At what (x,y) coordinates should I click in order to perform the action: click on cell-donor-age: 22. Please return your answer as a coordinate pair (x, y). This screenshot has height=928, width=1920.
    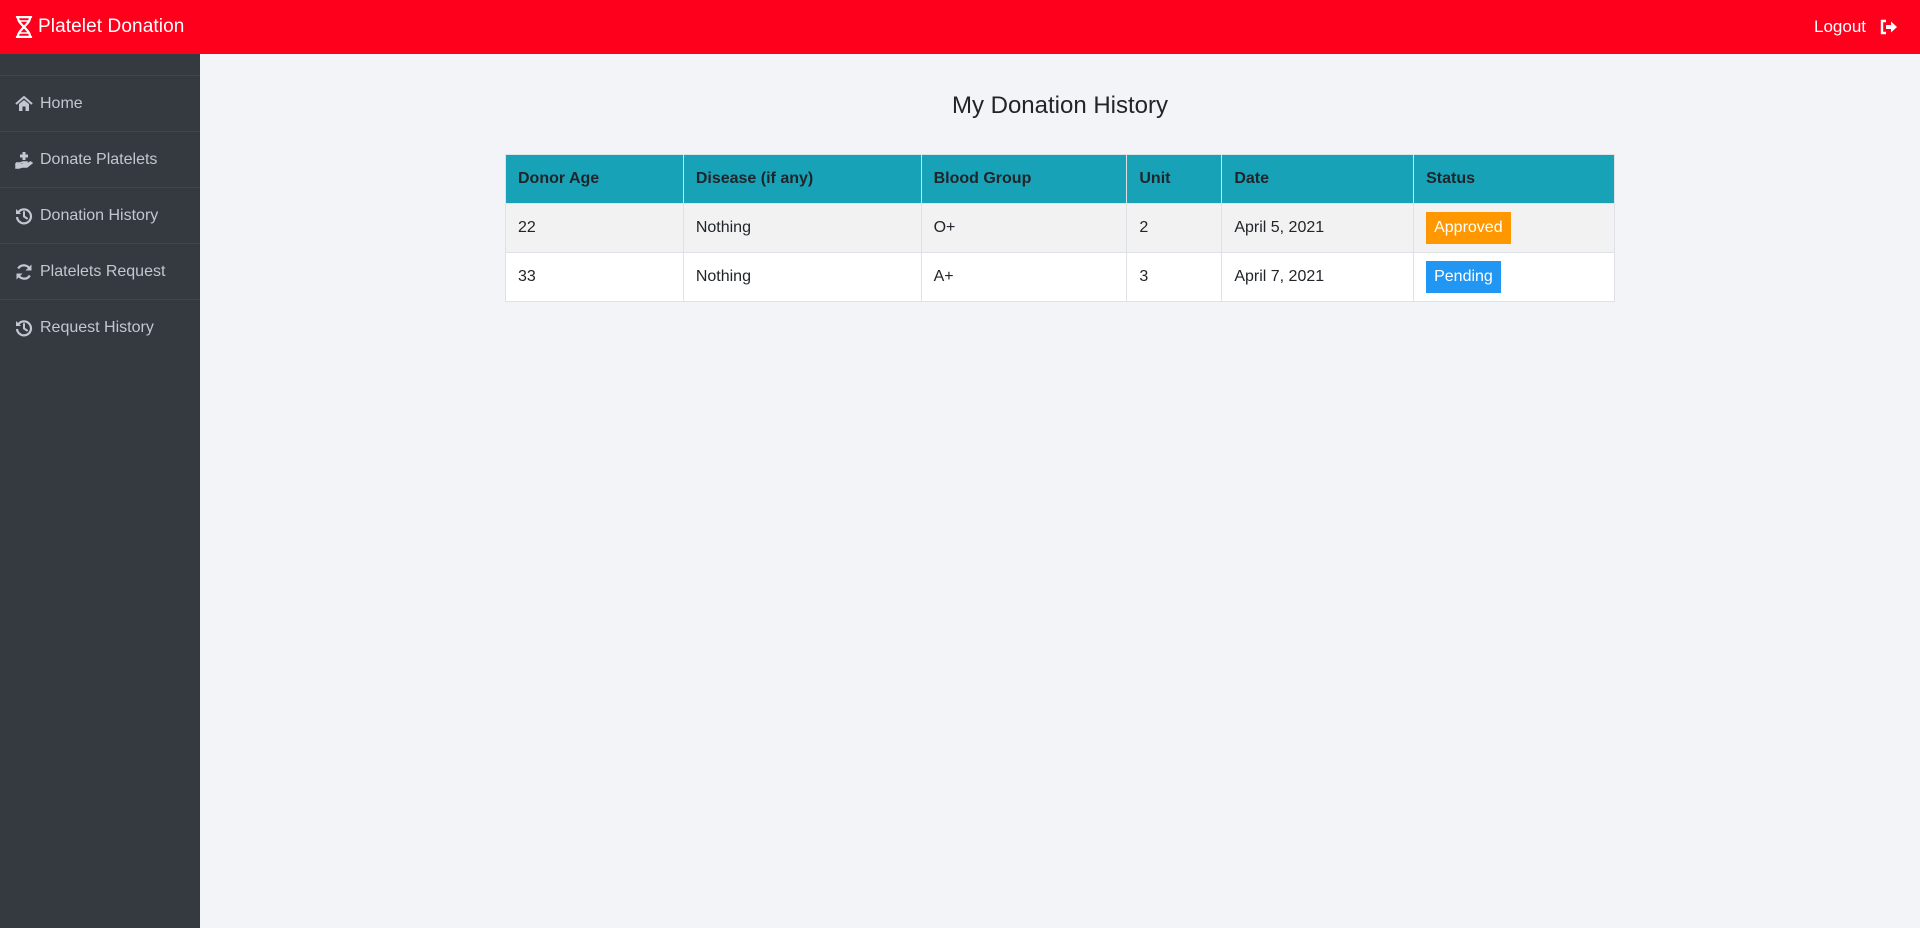
    Looking at the image, I should click on (594, 228).